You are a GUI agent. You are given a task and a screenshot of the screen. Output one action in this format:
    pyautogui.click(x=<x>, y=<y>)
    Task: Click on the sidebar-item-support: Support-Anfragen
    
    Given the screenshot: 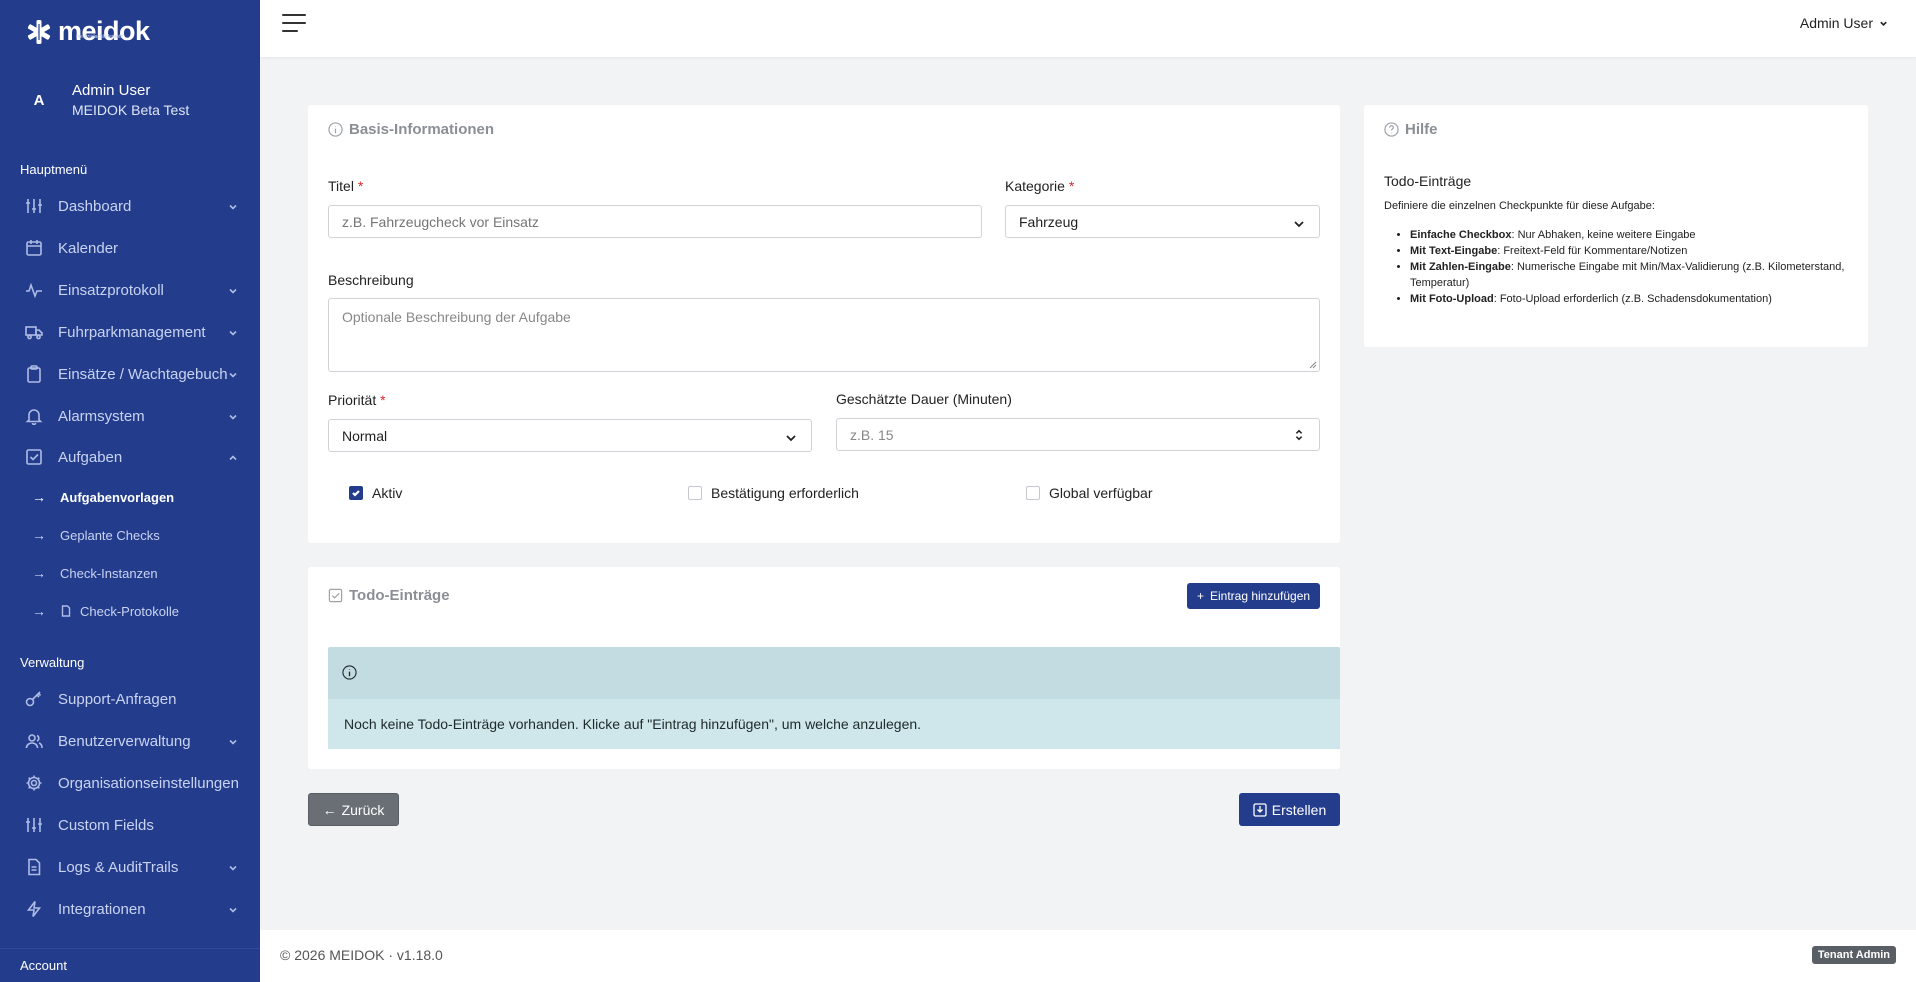 What is the action you would take?
    pyautogui.click(x=130, y=699)
    